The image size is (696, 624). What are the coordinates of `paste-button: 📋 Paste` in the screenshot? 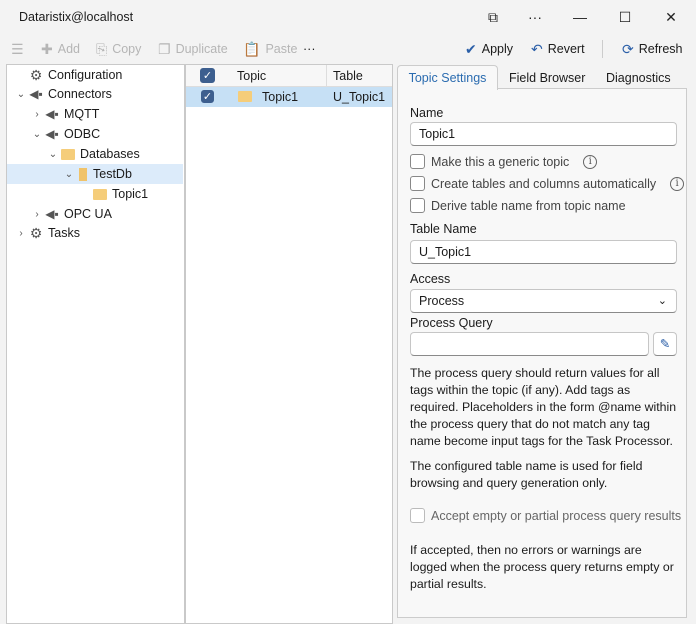 It's located at (270, 49).